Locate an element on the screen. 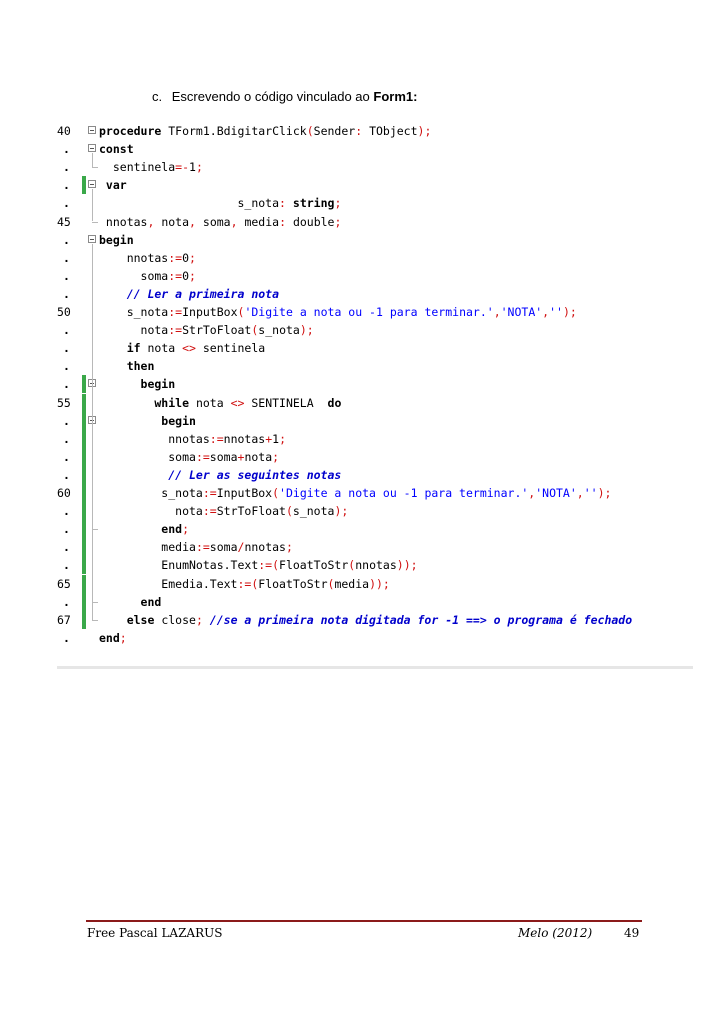 Image resolution: width=728 pixels, height=1030 pixels. code-token: :=( is located at coordinates (248, 583).